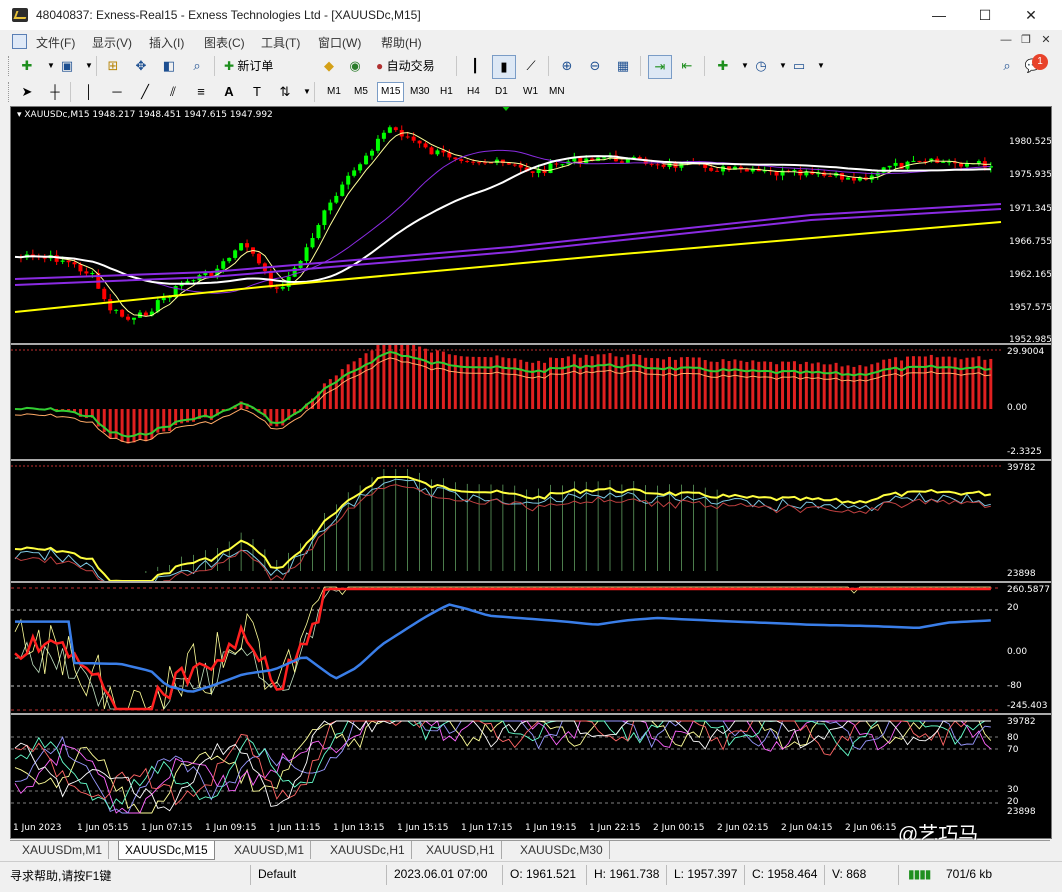  I want to click on osc-axis-label: 23898, so click(1021, 574).